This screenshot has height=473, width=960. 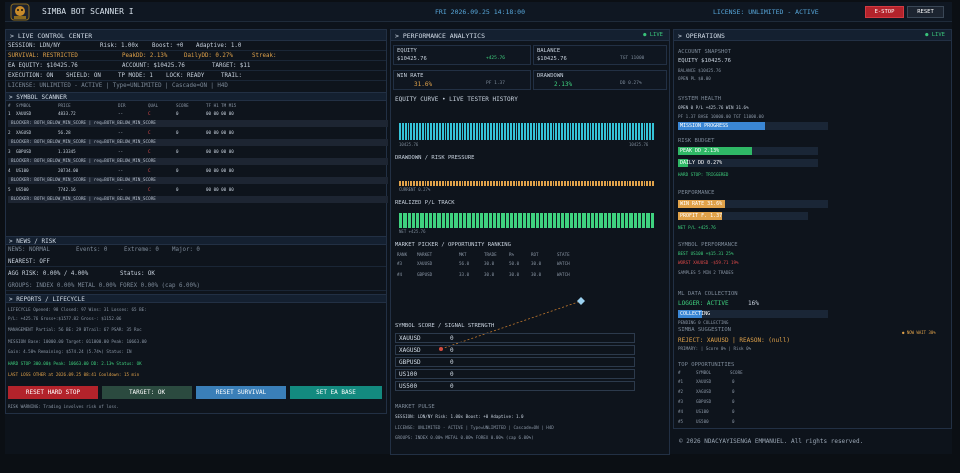 I want to click on snapshot-open: OPEN PL $0.00, so click(x=694, y=78).